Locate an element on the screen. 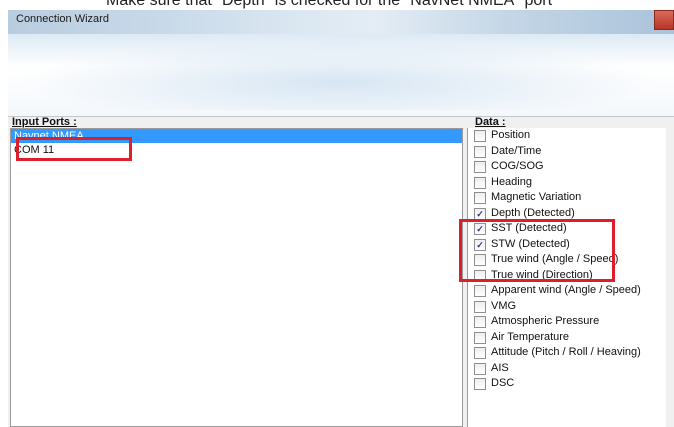  data-item: Attitude (Pitch / Roll / Heaving) is located at coordinates (567, 353).